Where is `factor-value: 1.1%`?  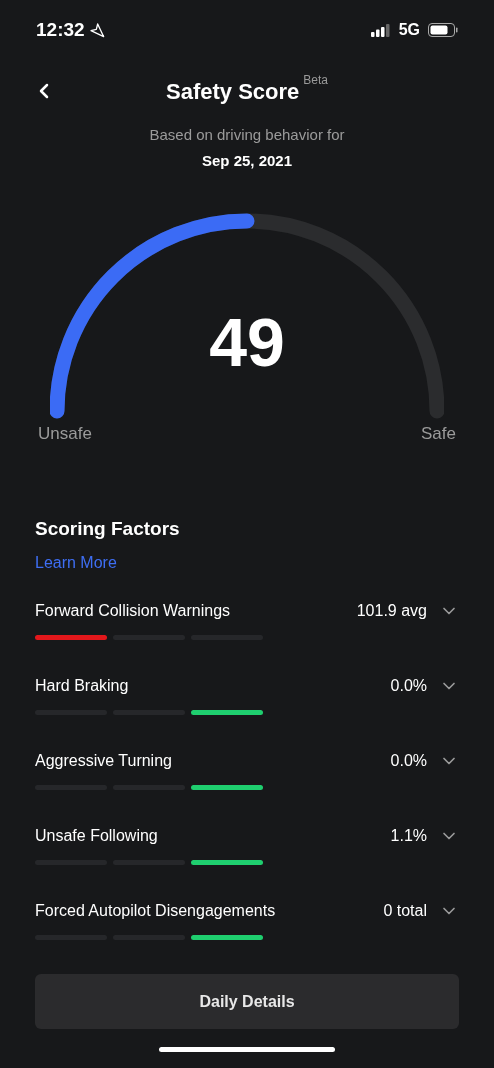 factor-value: 1.1% is located at coordinates (408, 836).